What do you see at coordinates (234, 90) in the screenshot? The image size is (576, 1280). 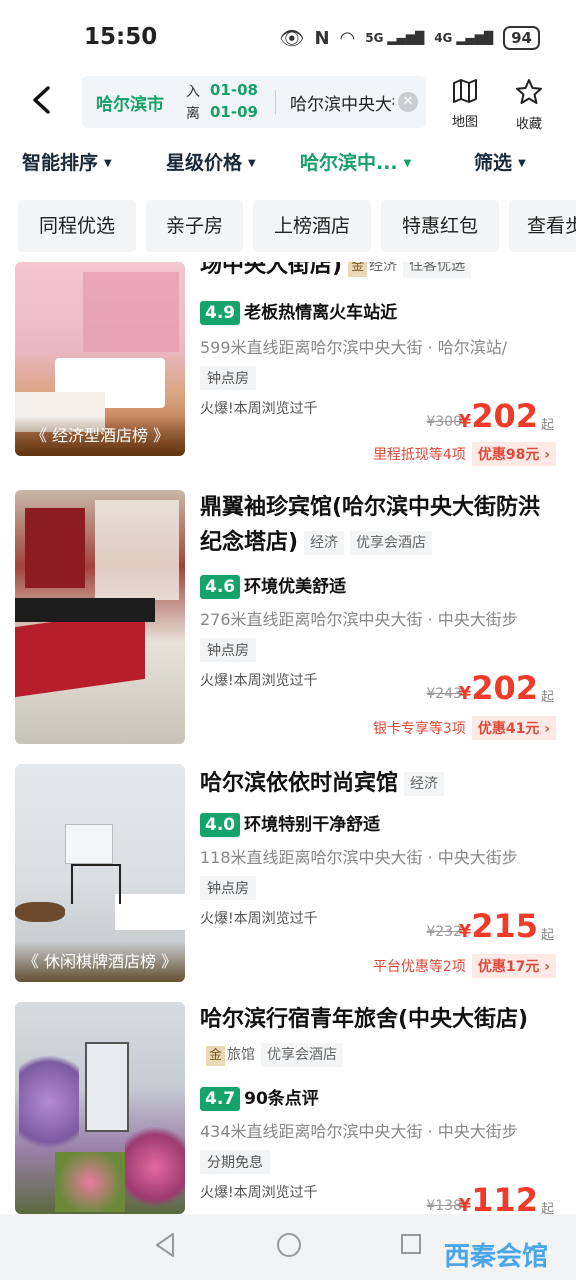 I see `checkin-date: 01-08` at bounding box center [234, 90].